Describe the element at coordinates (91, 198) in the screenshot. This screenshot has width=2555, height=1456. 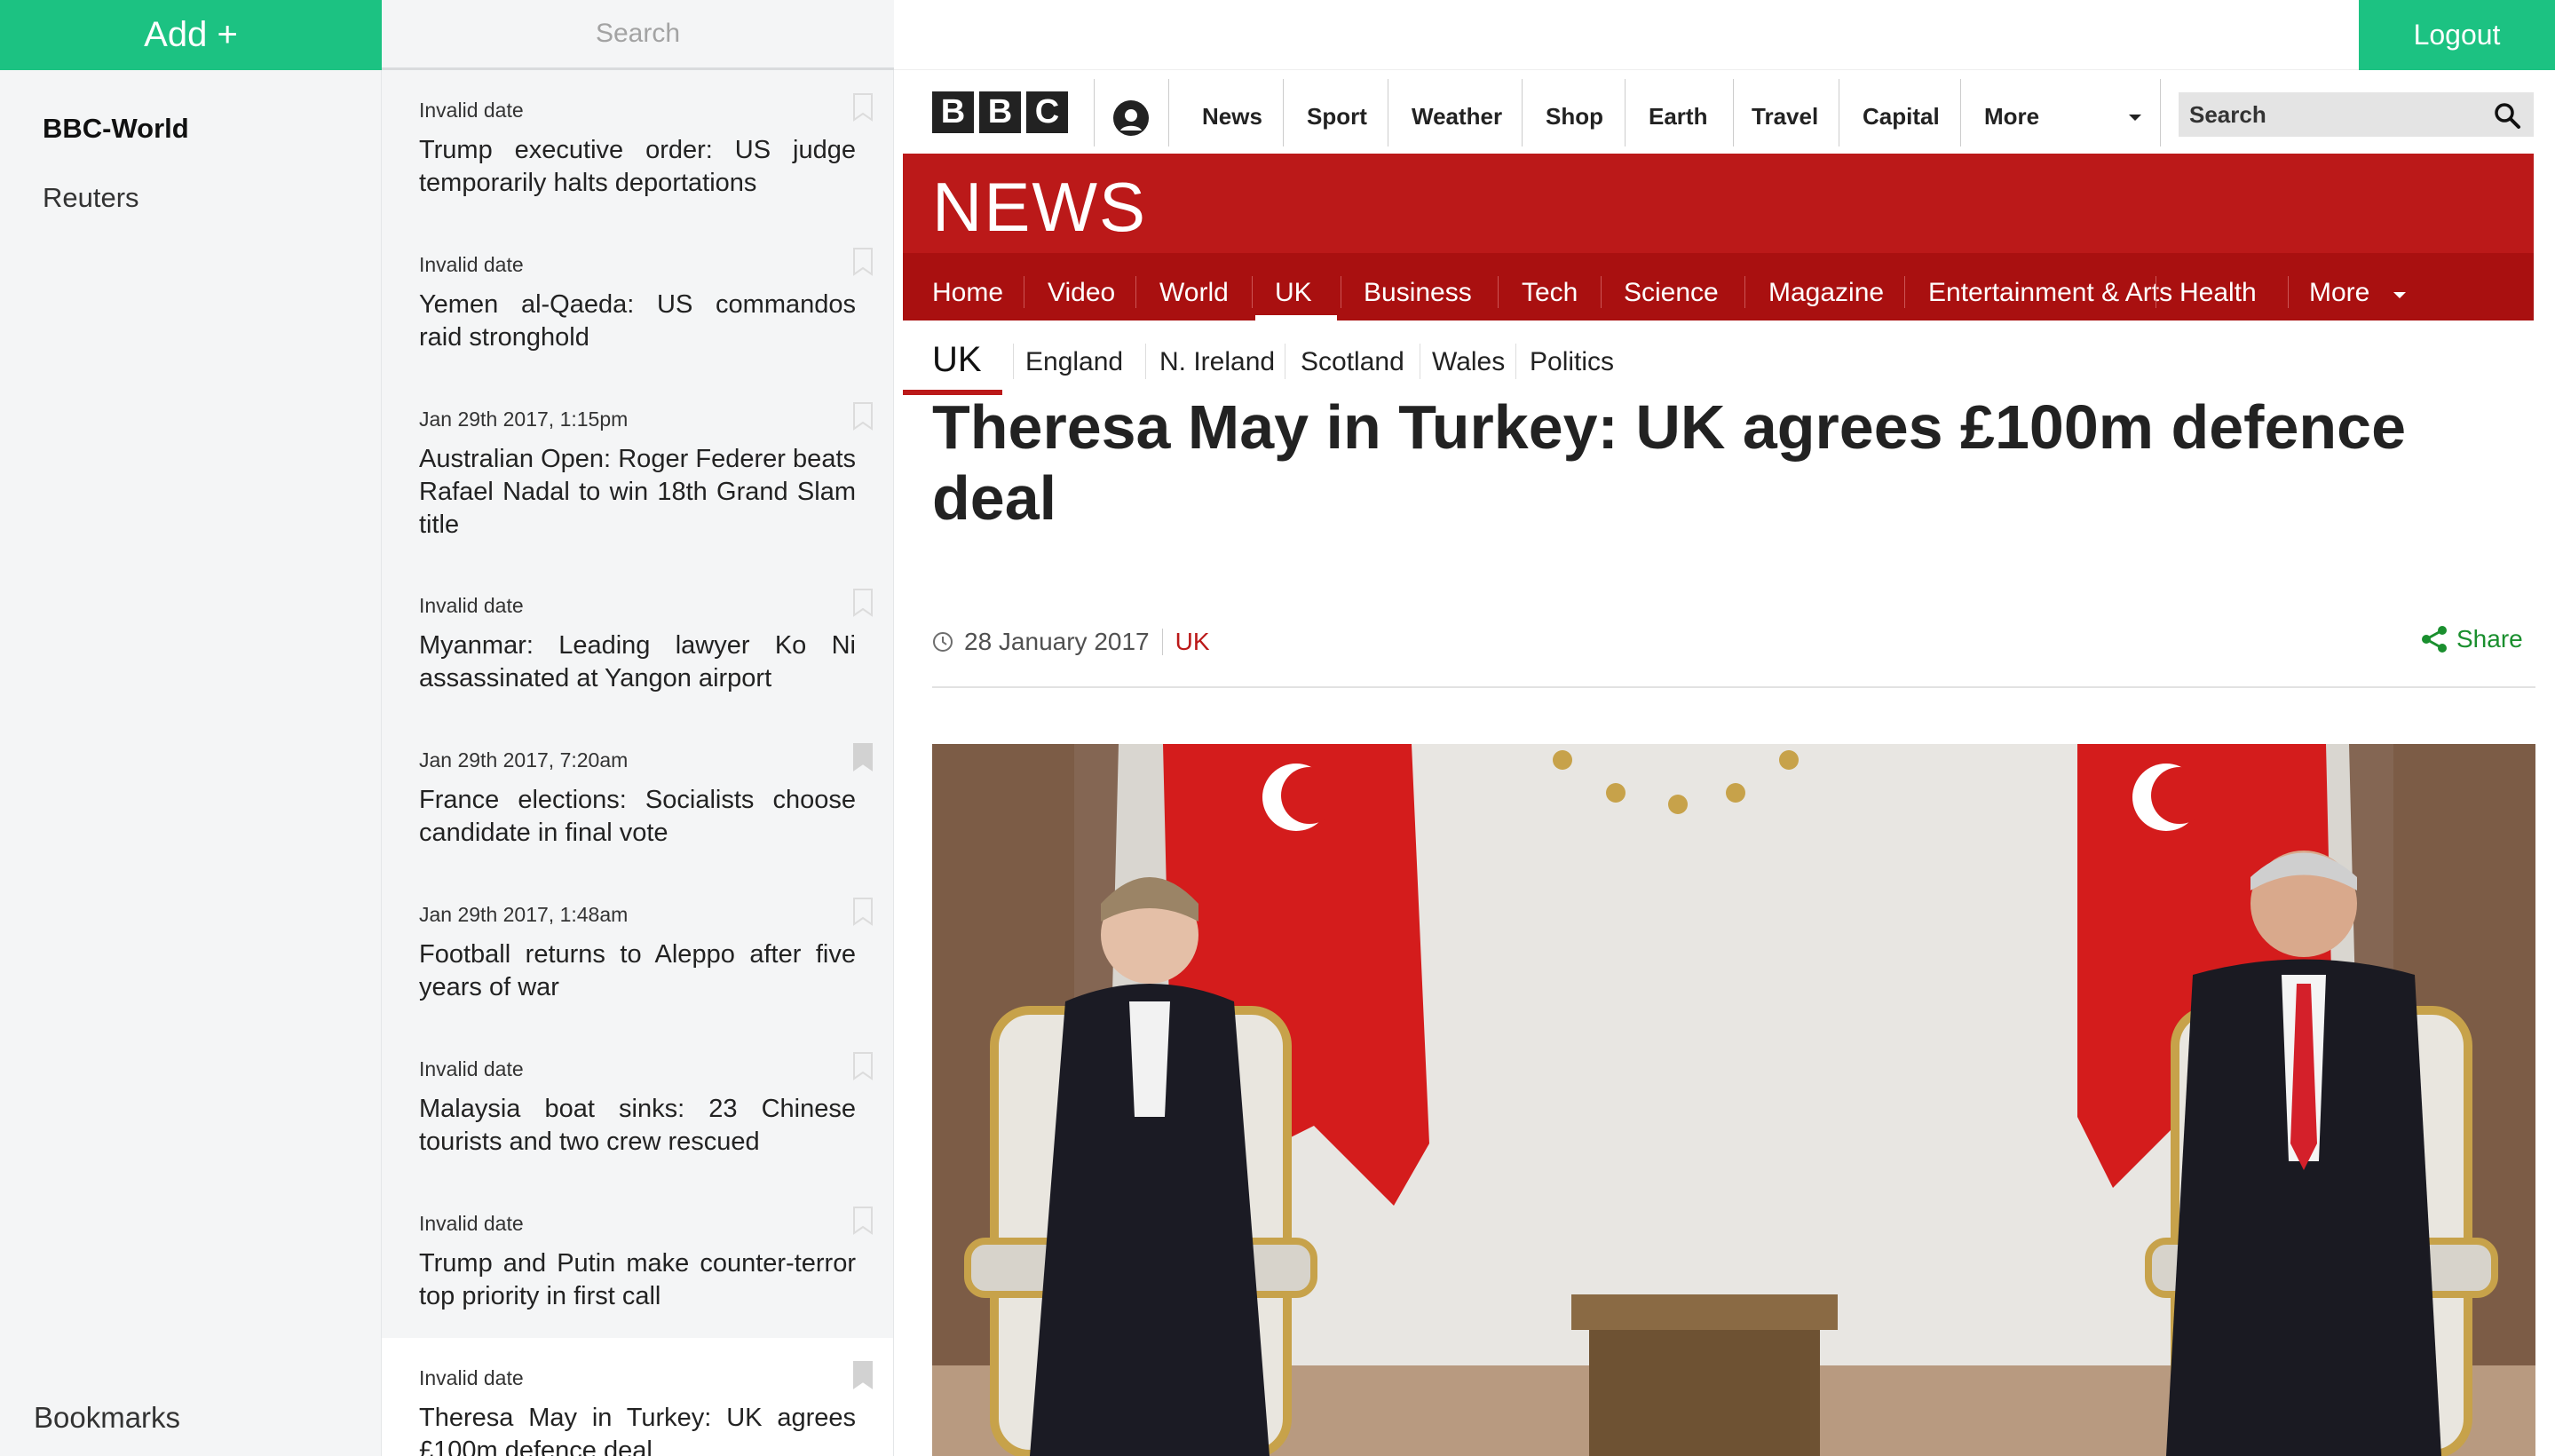
I see `source-item-reuters: Reuters` at that location.